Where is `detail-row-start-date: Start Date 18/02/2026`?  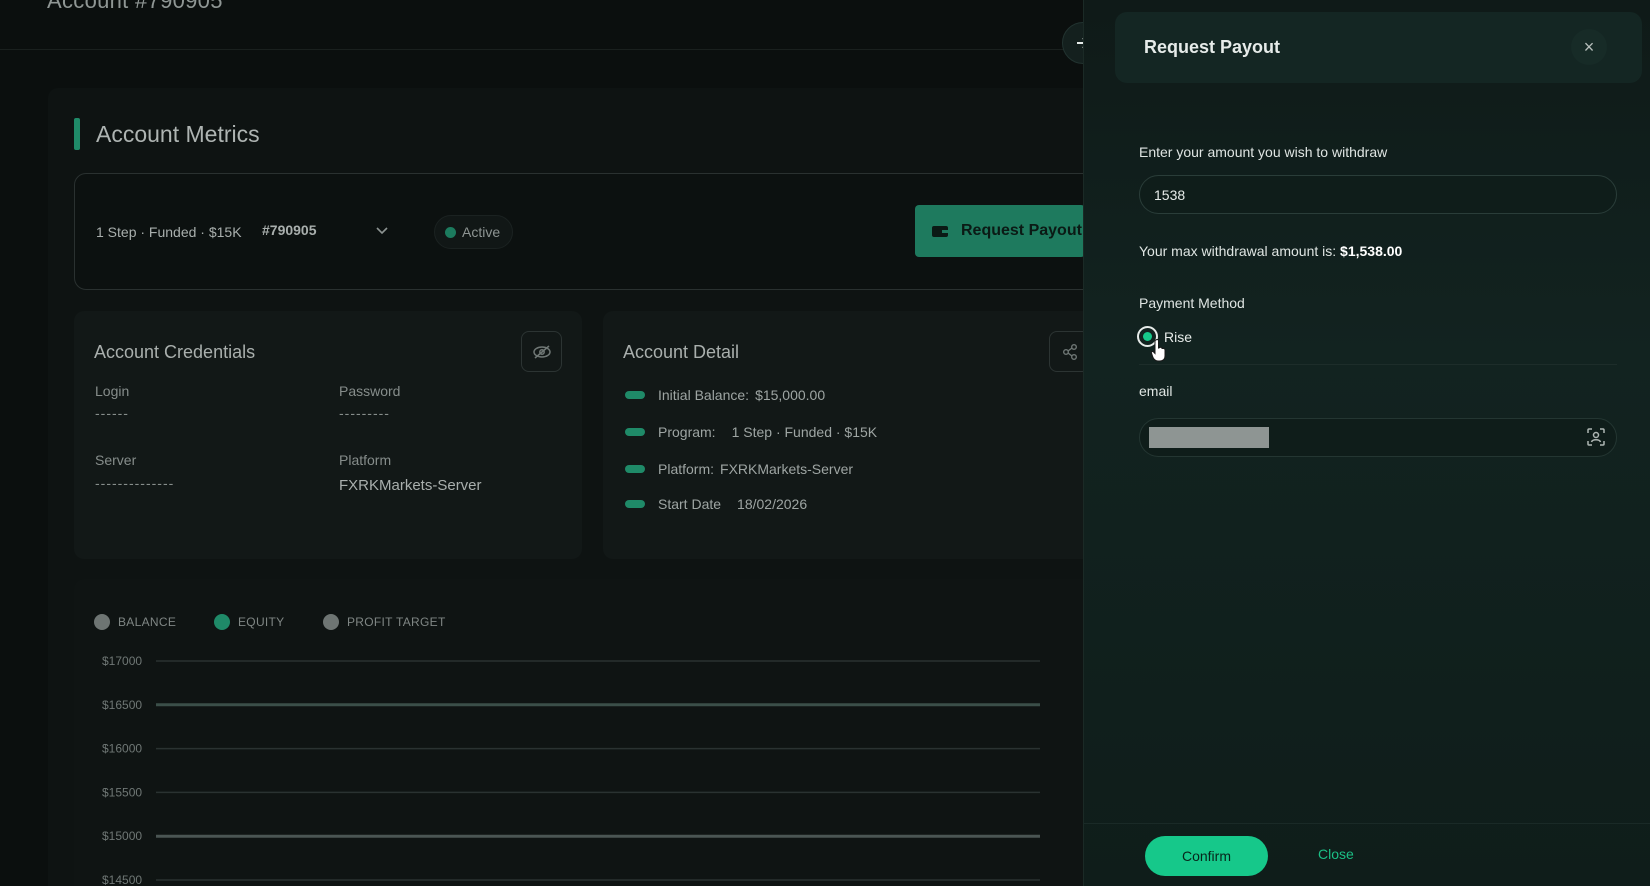 detail-row-start-date: Start Date 18/02/2026 is located at coordinates (716, 504).